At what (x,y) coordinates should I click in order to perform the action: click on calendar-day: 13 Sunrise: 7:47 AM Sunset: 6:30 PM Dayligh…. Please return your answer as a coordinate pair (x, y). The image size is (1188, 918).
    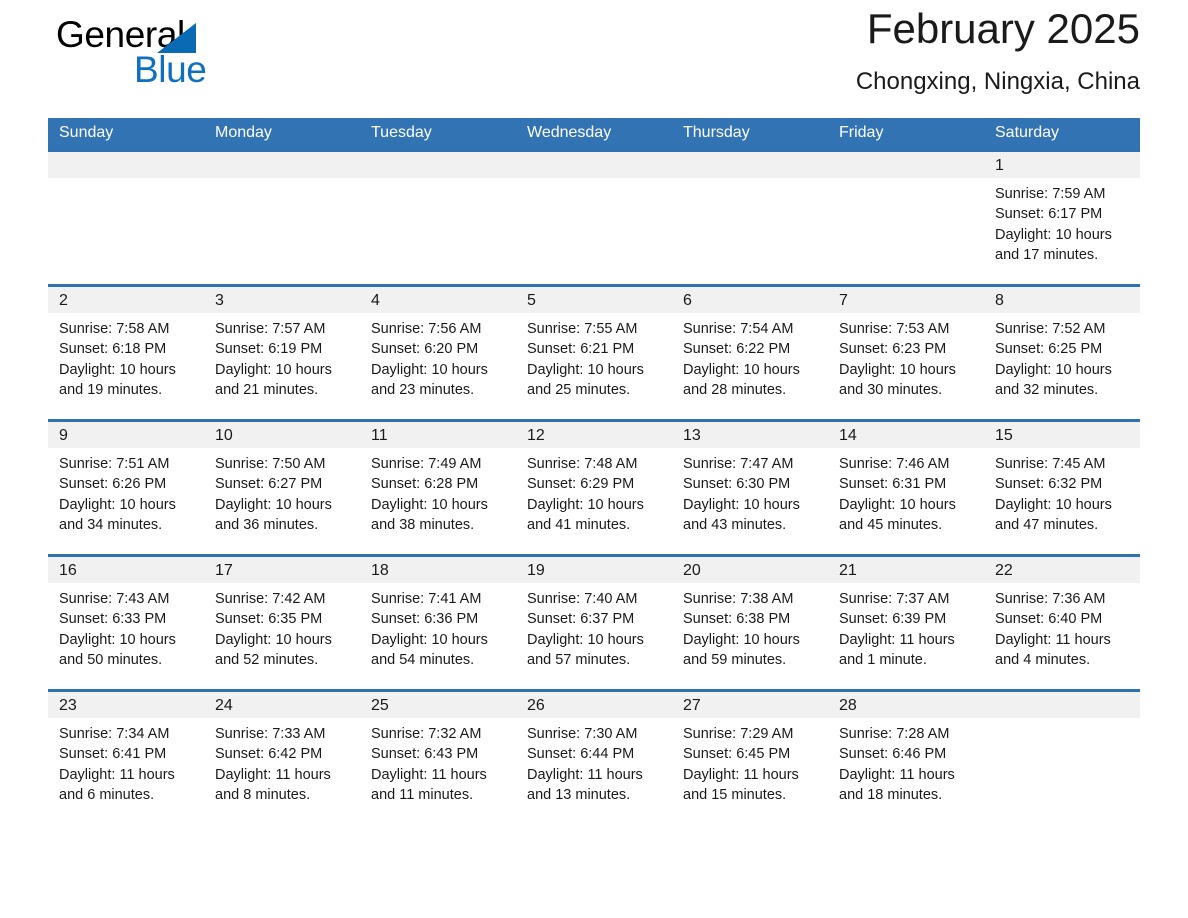
    Looking at the image, I should click on (750, 486).